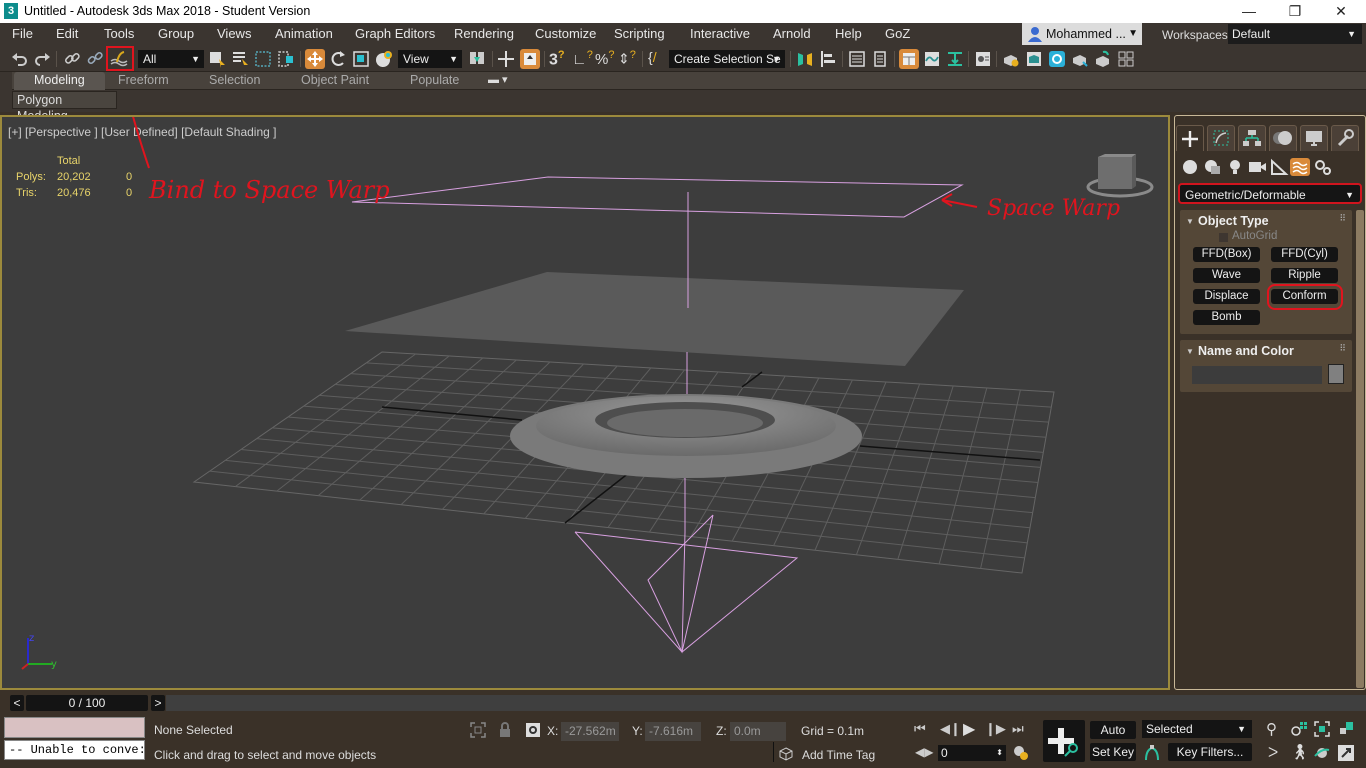 This screenshot has height=768, width=1366. What do you see at coordinates (530, 59) in the screenshot?
I see `keyboard-shortcut-override-icon` at bounding box center [530, 59].